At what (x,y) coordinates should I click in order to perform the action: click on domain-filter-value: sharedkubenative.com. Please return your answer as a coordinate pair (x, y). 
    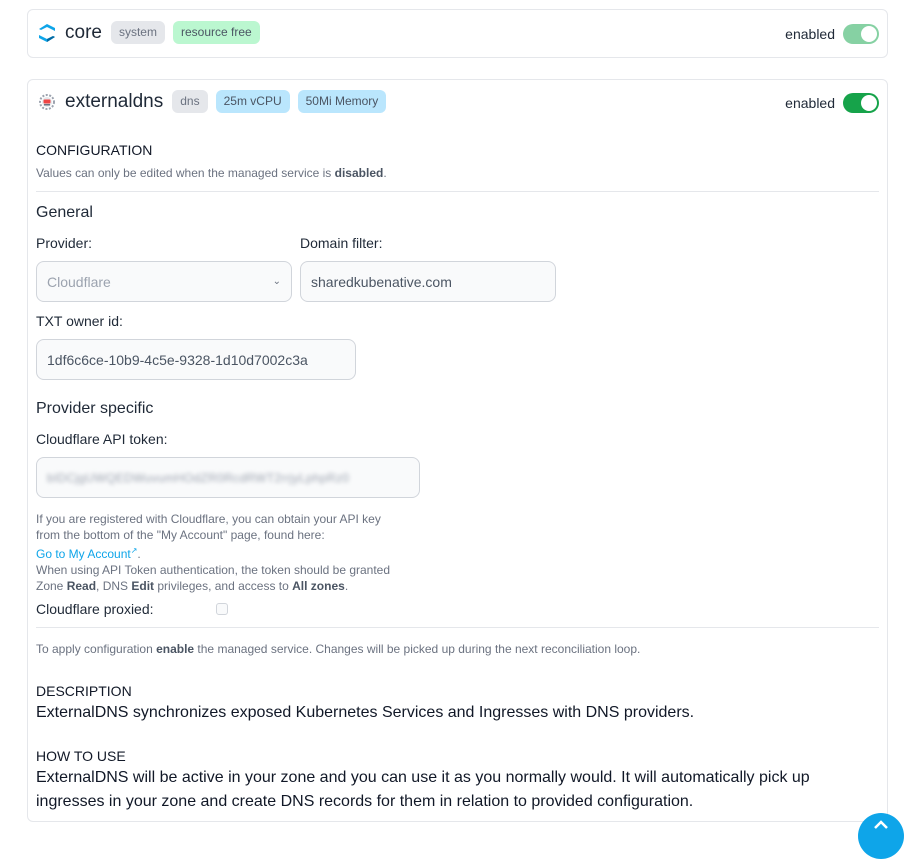
    Looking at the image, I should click on (381, 281).